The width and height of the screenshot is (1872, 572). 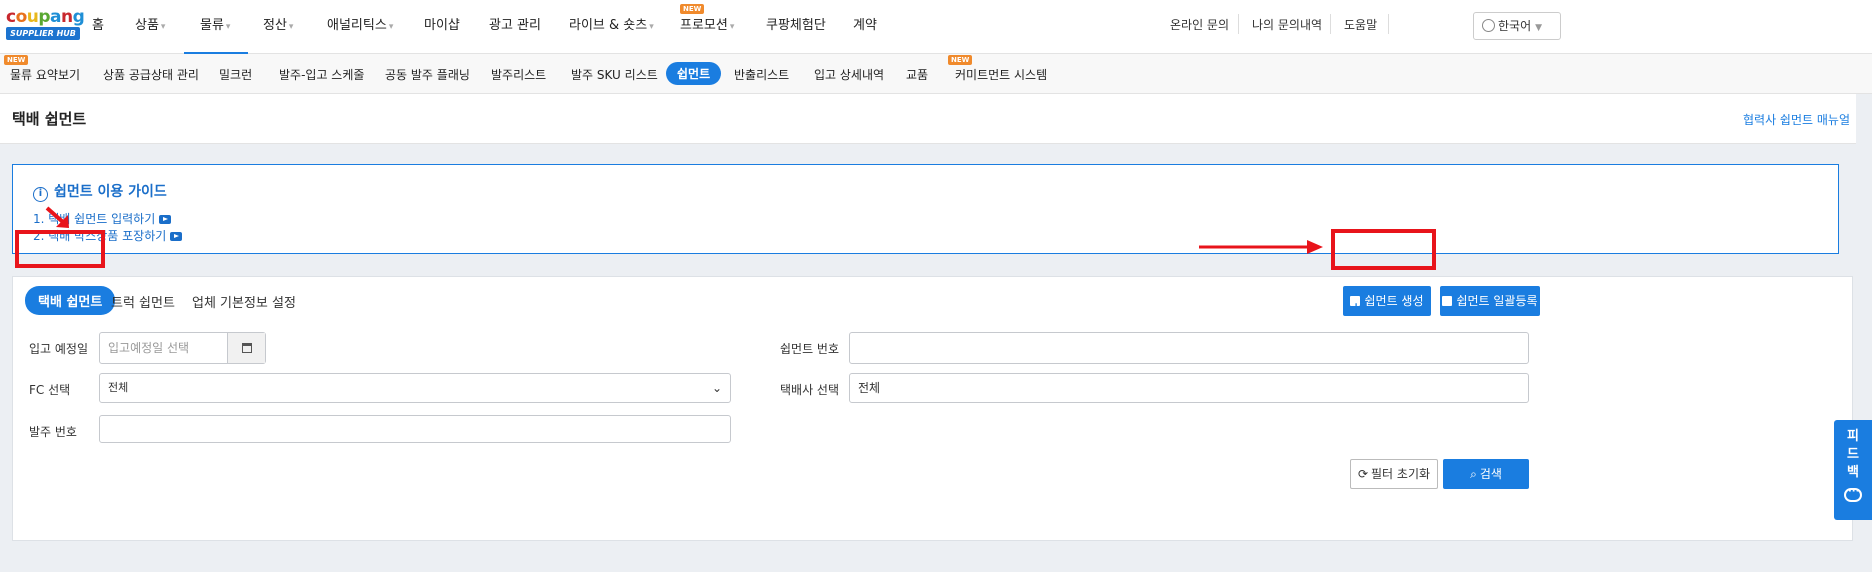 I want to click on menu-ads: 광고 관리, so click(x=515, y=27).